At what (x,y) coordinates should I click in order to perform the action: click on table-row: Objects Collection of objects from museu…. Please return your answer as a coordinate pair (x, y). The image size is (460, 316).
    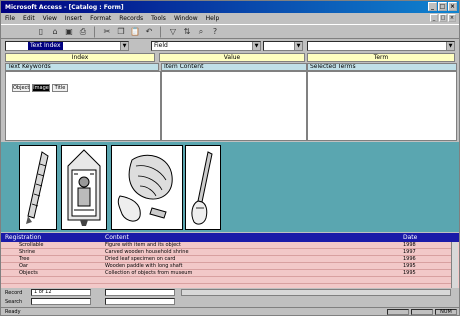
    Looking at the image, I should click on (226, 273).